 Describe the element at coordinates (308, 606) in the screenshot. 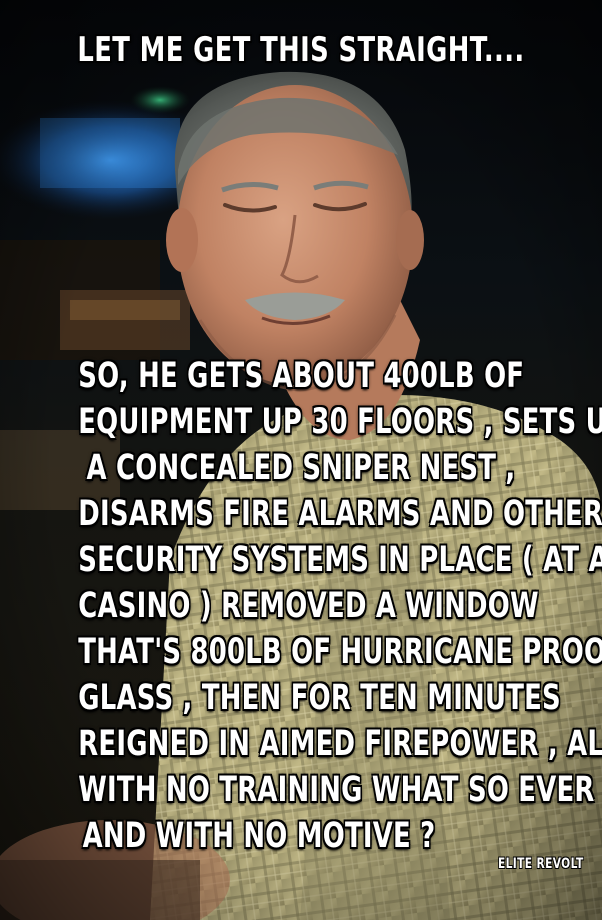

I see `caption-line-6: CASINO ) REMOVED A WINDOW` at that location.